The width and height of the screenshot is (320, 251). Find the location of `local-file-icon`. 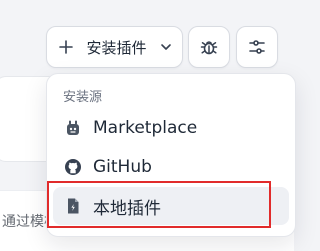

local-file-icon is located at coordinates (73, 206).